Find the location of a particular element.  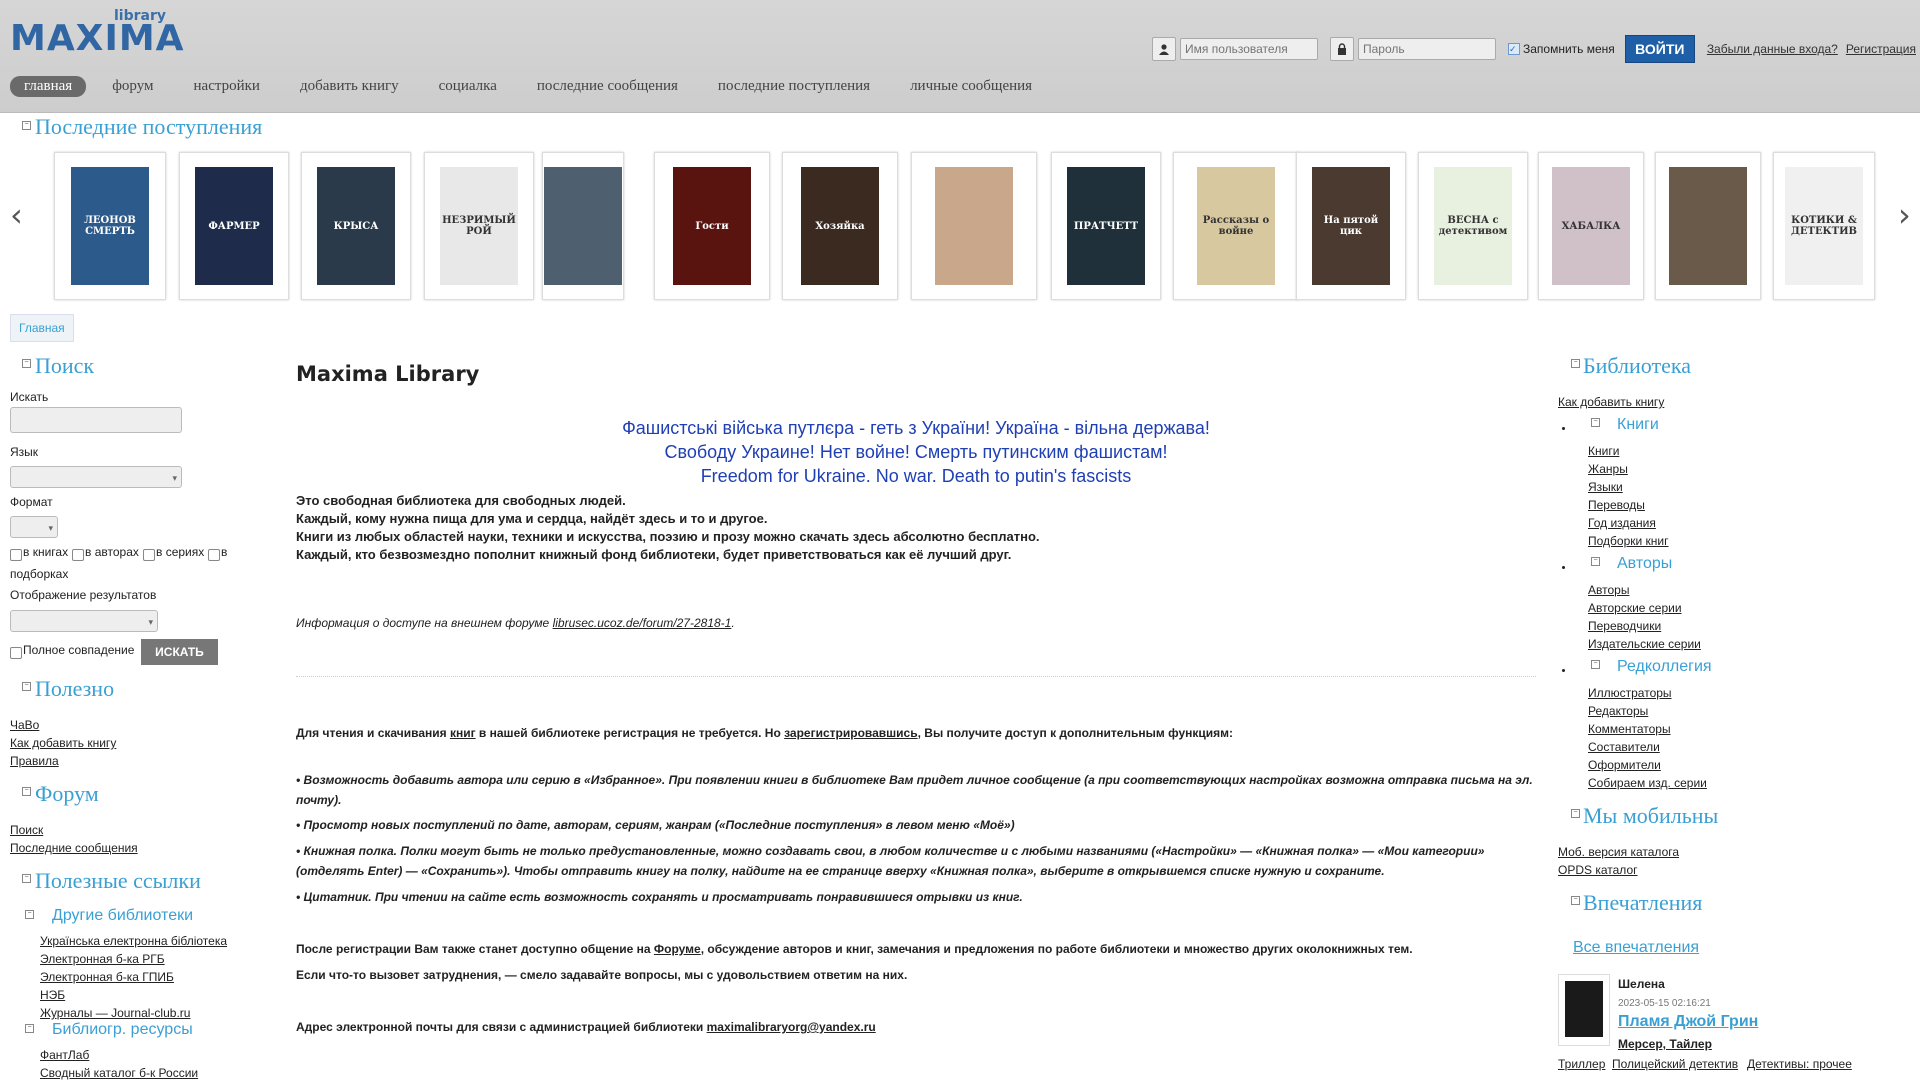

collapse-useful-icon: − is located at coordinates (26, 686).